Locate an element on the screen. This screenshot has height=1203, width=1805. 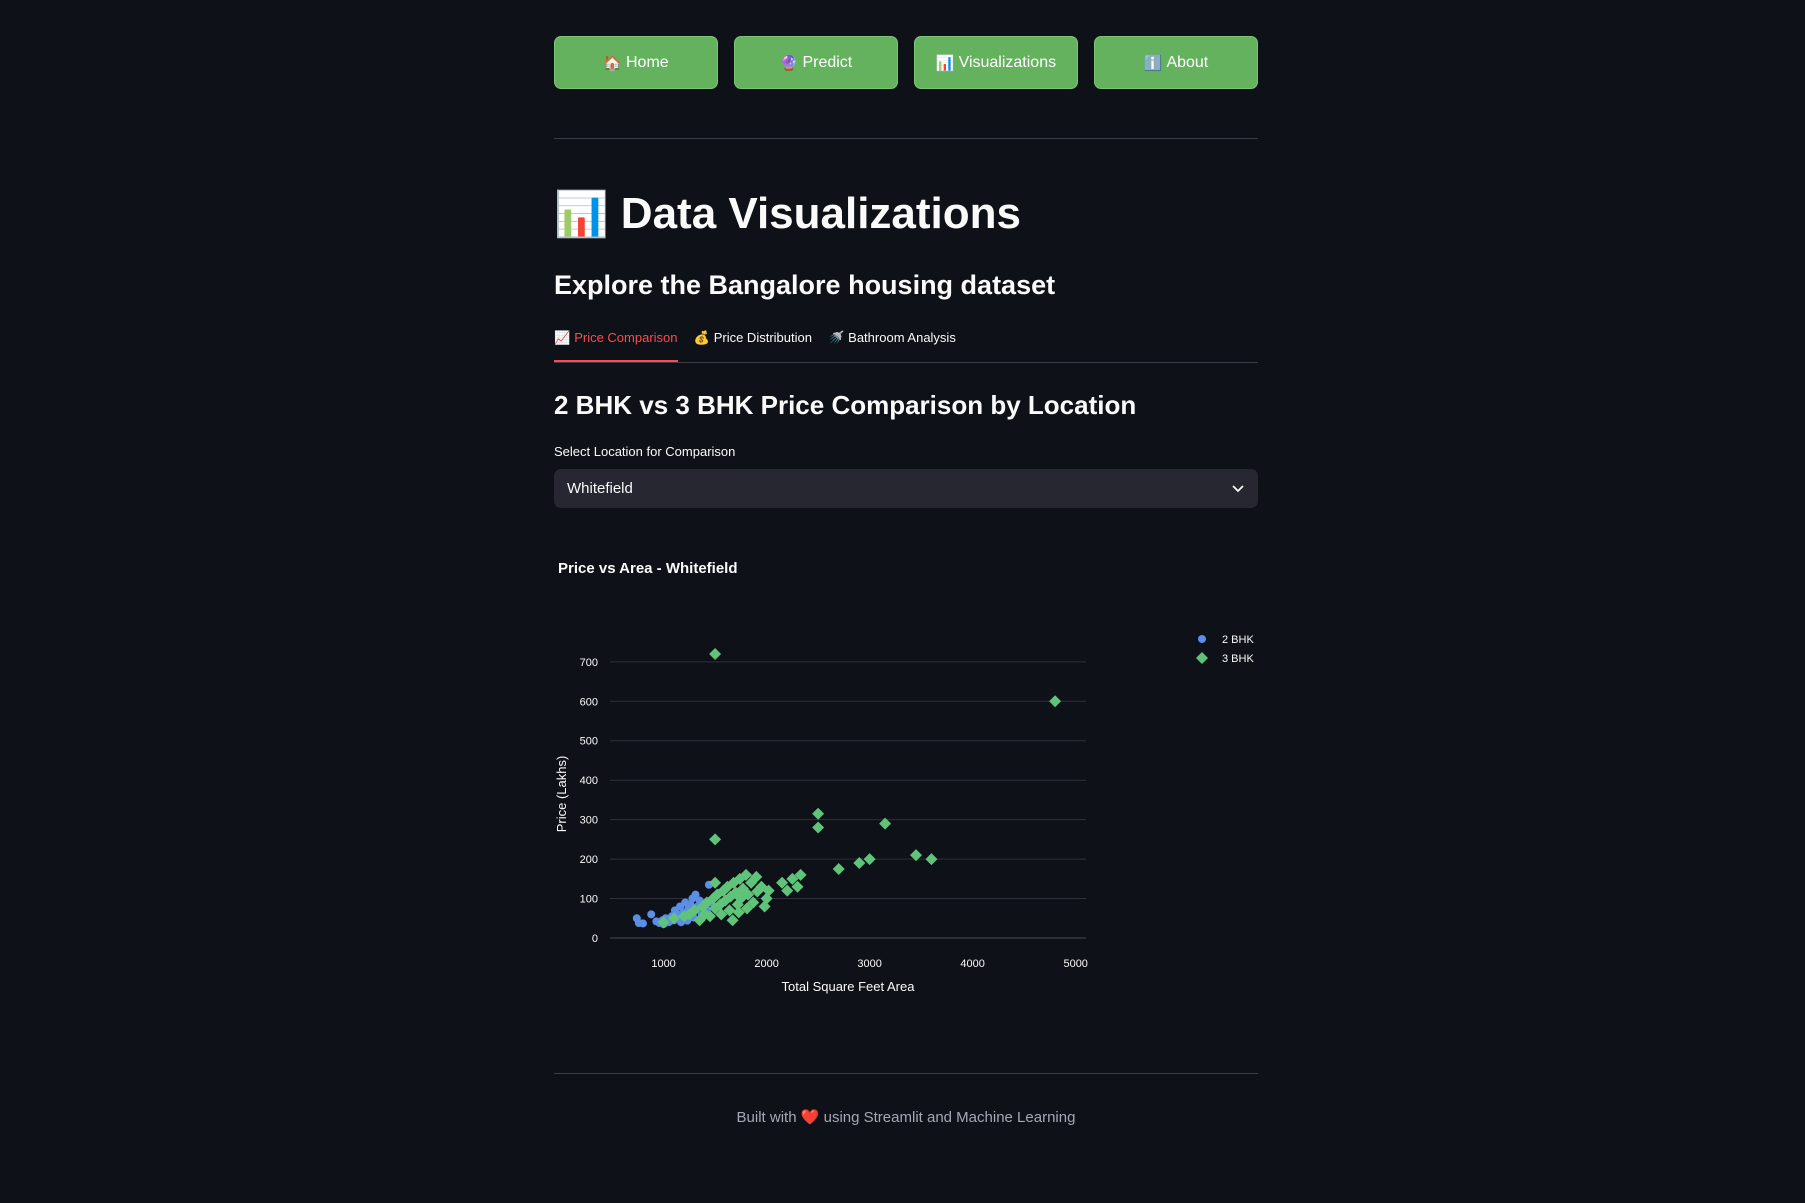
y-tick-label: 200 is located at coordinates (589, 860).